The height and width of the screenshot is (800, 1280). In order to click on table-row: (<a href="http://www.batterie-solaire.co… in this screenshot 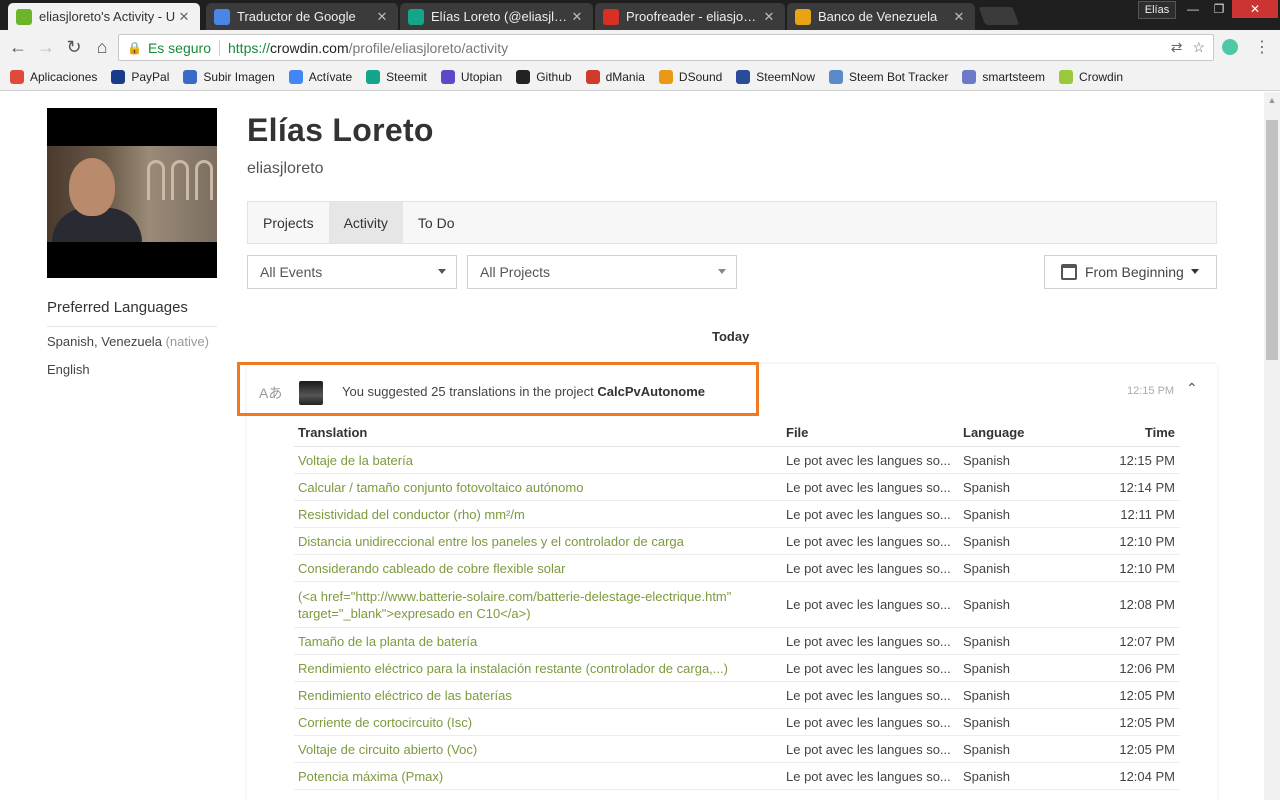, I will do `click(737, 604)`.